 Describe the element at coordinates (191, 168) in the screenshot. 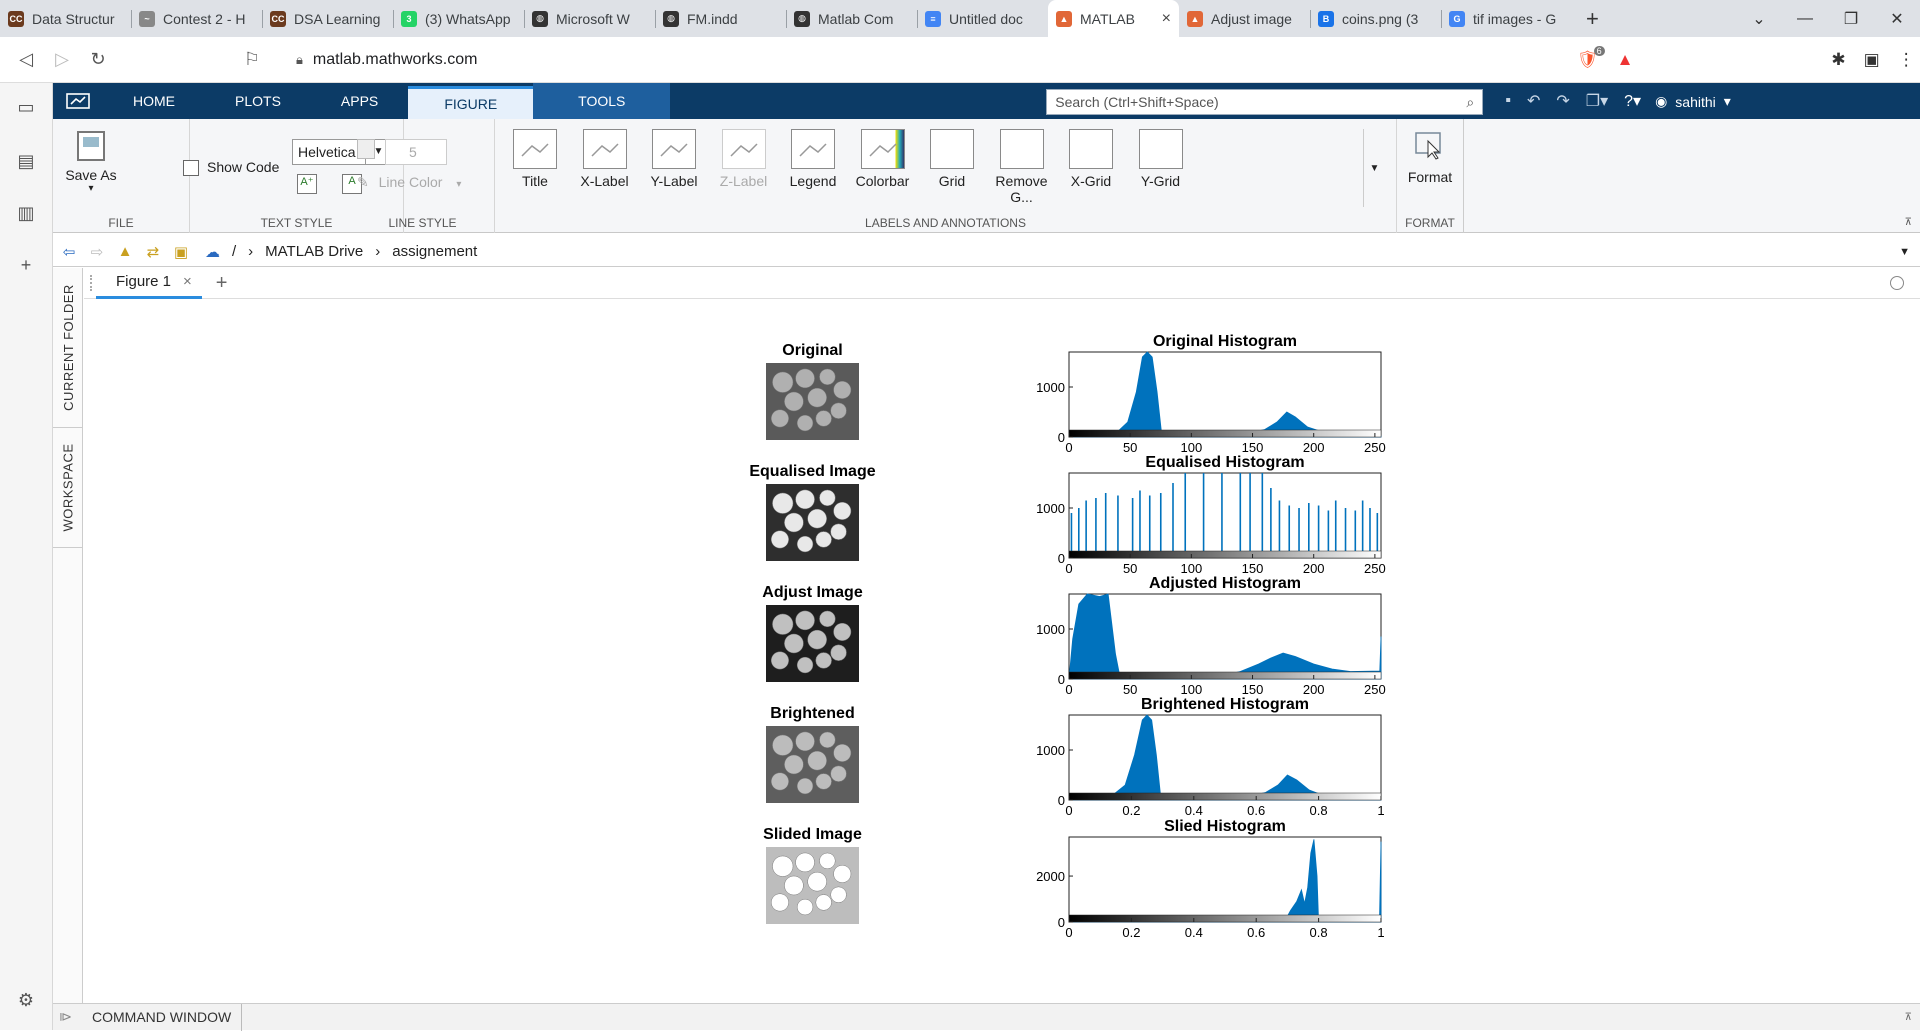

I see `show-code-checkbox` at that location.